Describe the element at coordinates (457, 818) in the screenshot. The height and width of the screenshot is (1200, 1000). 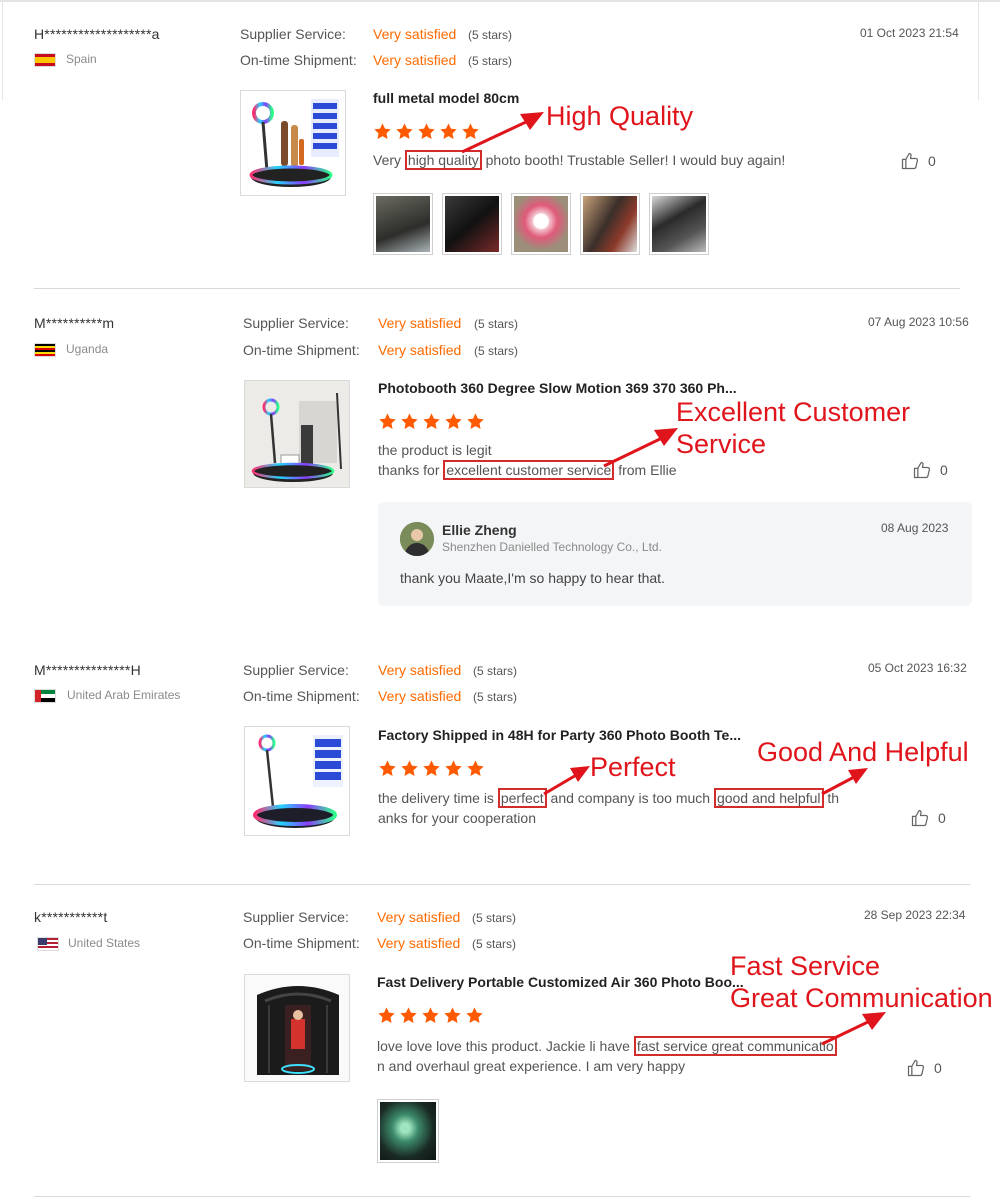
I see `review-text-line: anks for your cooperation` at that location.